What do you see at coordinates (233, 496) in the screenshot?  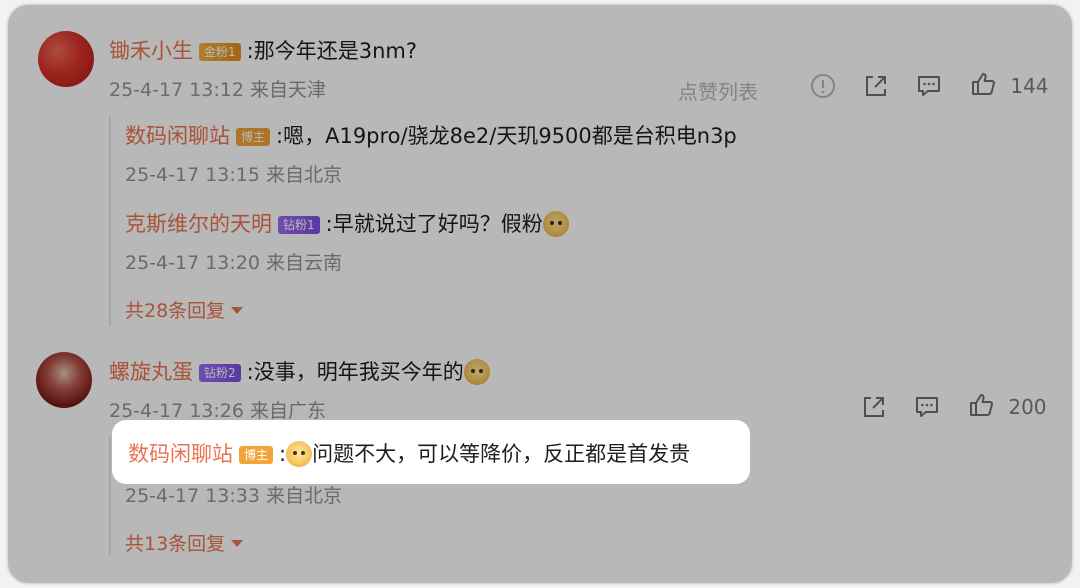 I see `reply-meta: 25-4-17 13:33 来自北京` at bounding box center [233, 496].